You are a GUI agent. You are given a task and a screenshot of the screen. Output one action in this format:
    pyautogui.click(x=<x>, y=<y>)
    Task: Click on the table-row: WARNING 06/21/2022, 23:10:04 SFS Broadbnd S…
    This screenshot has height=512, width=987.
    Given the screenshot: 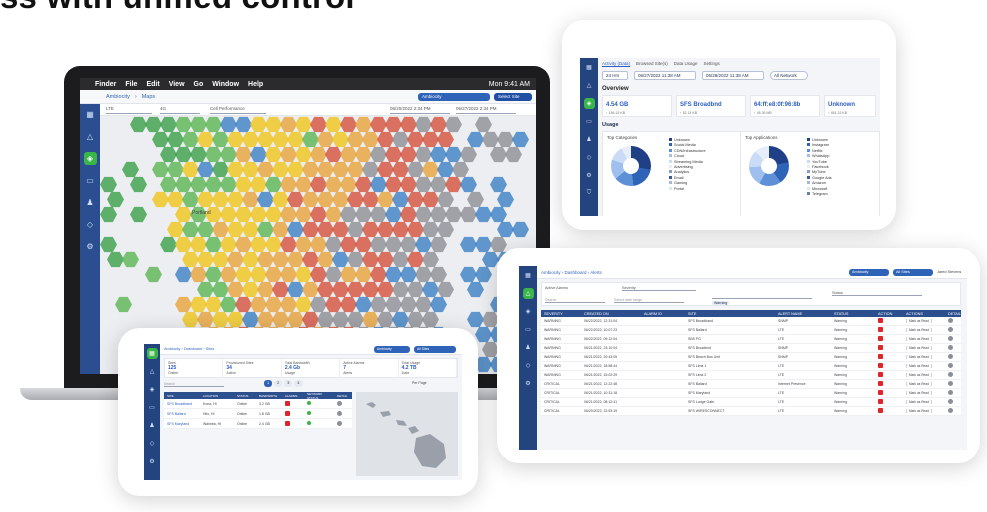 What is the action you would take?
    pyautogui.click(x=751, y=348)
    